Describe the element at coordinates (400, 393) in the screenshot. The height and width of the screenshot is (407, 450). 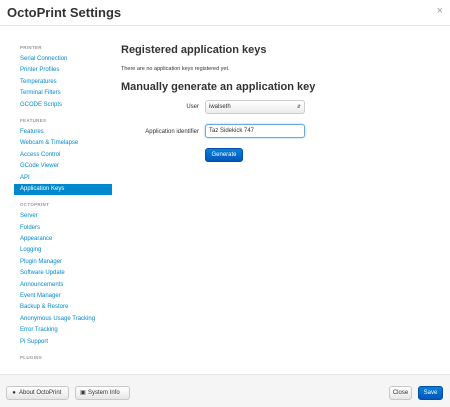
I see `close-button: Close` at that location.